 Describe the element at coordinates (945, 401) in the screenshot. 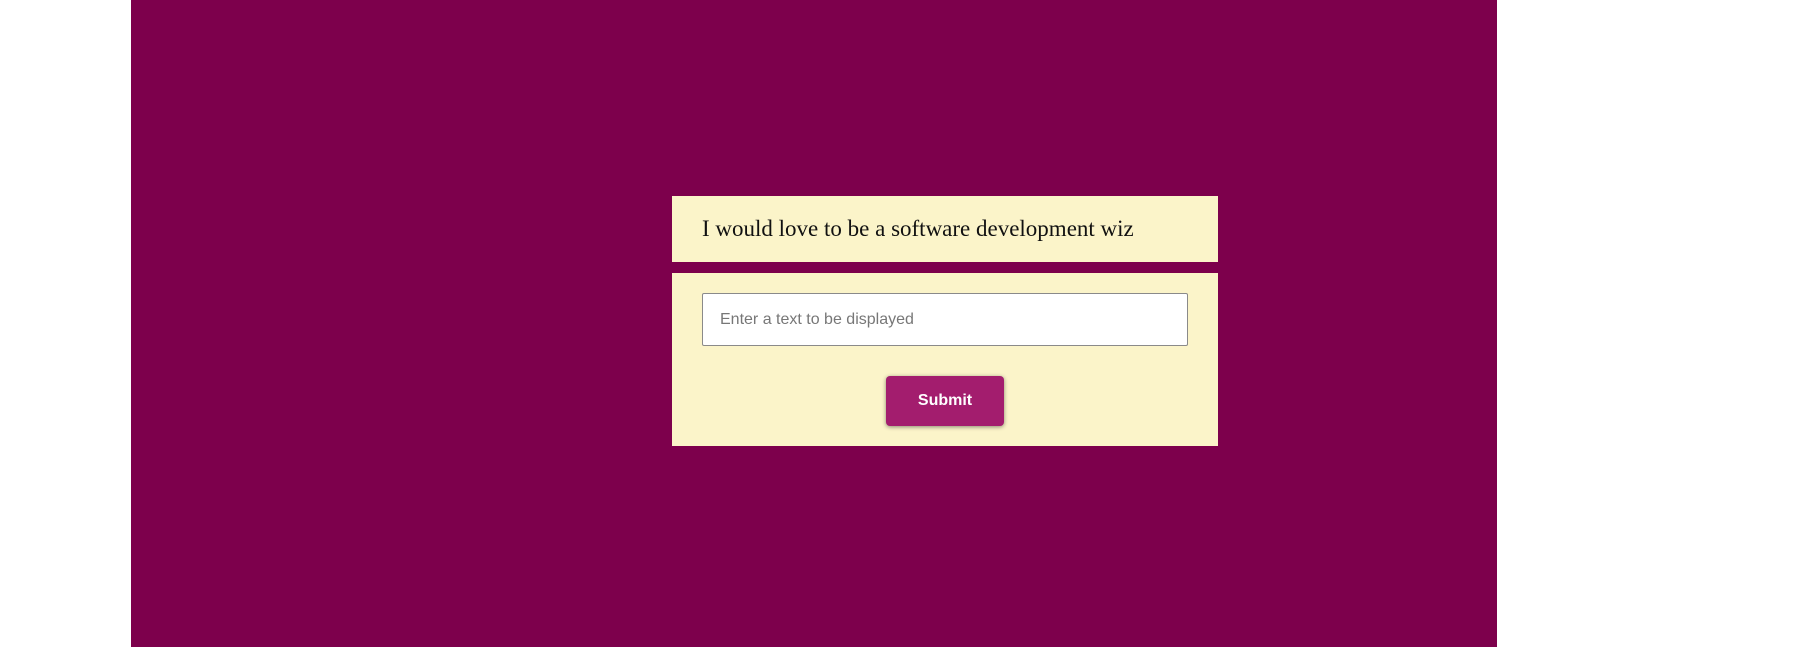

I see `submit-button: Submit` at that location.